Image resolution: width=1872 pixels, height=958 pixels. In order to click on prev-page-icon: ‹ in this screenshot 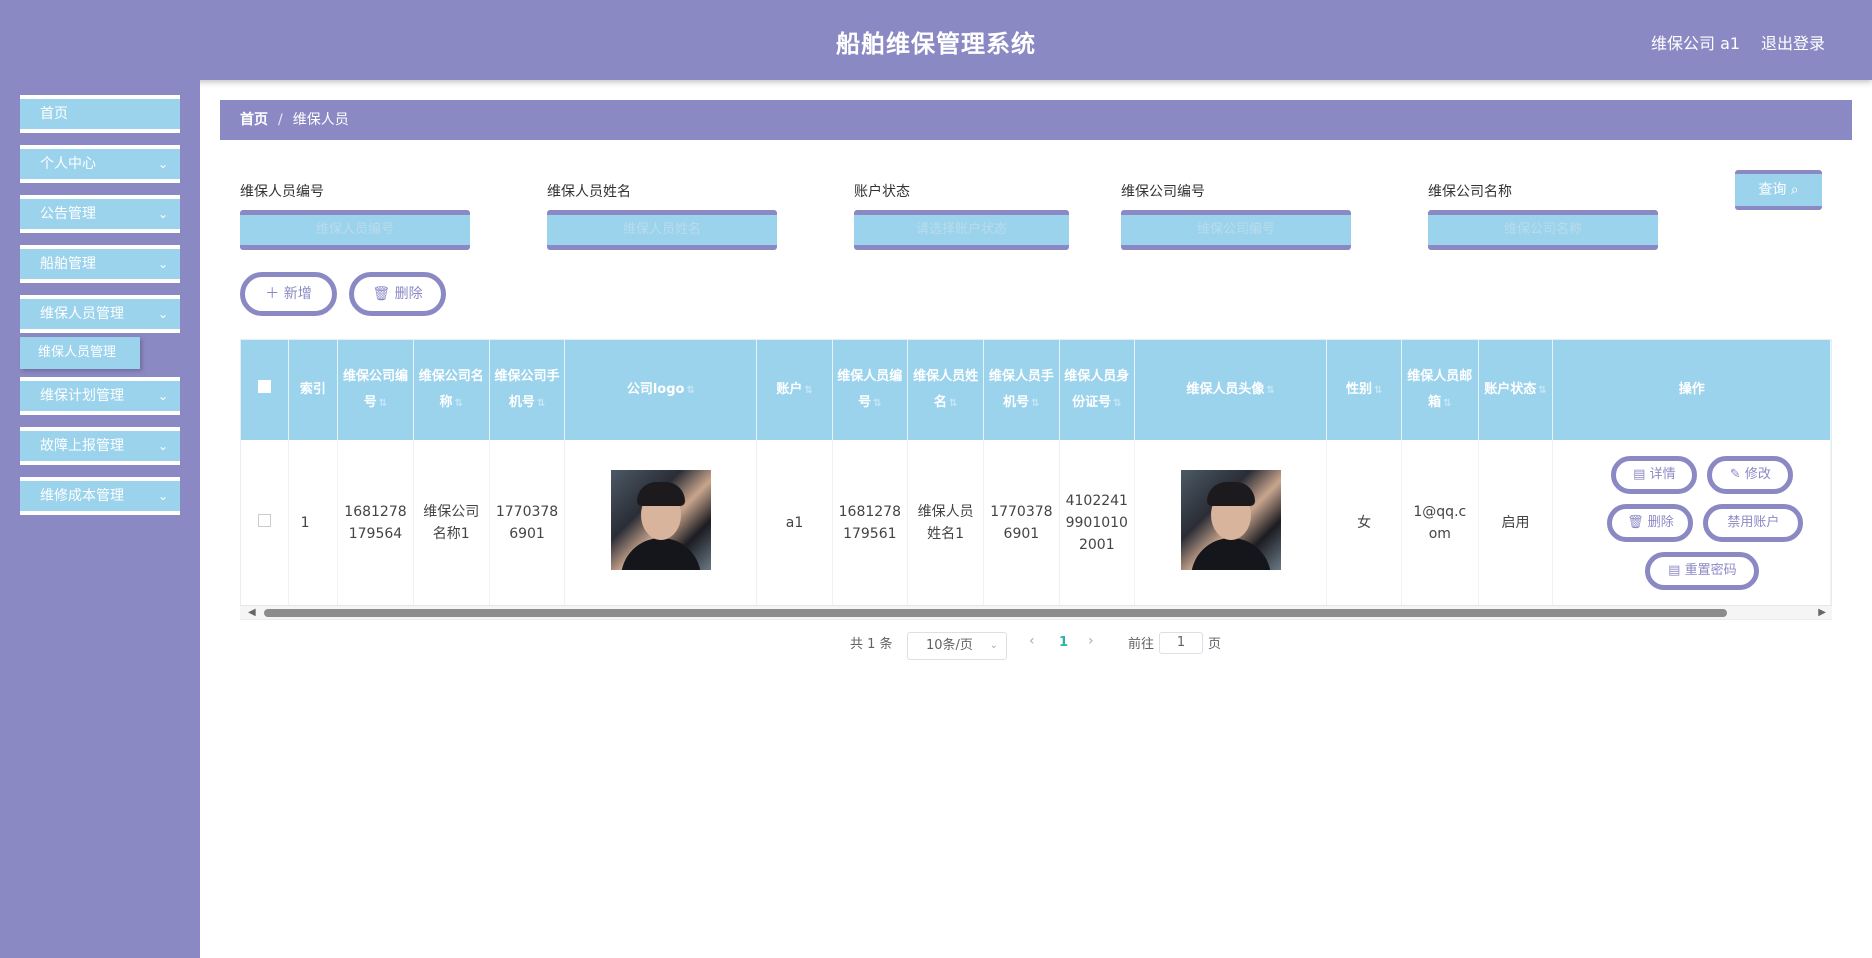, I will do `click(1032, 641)`.